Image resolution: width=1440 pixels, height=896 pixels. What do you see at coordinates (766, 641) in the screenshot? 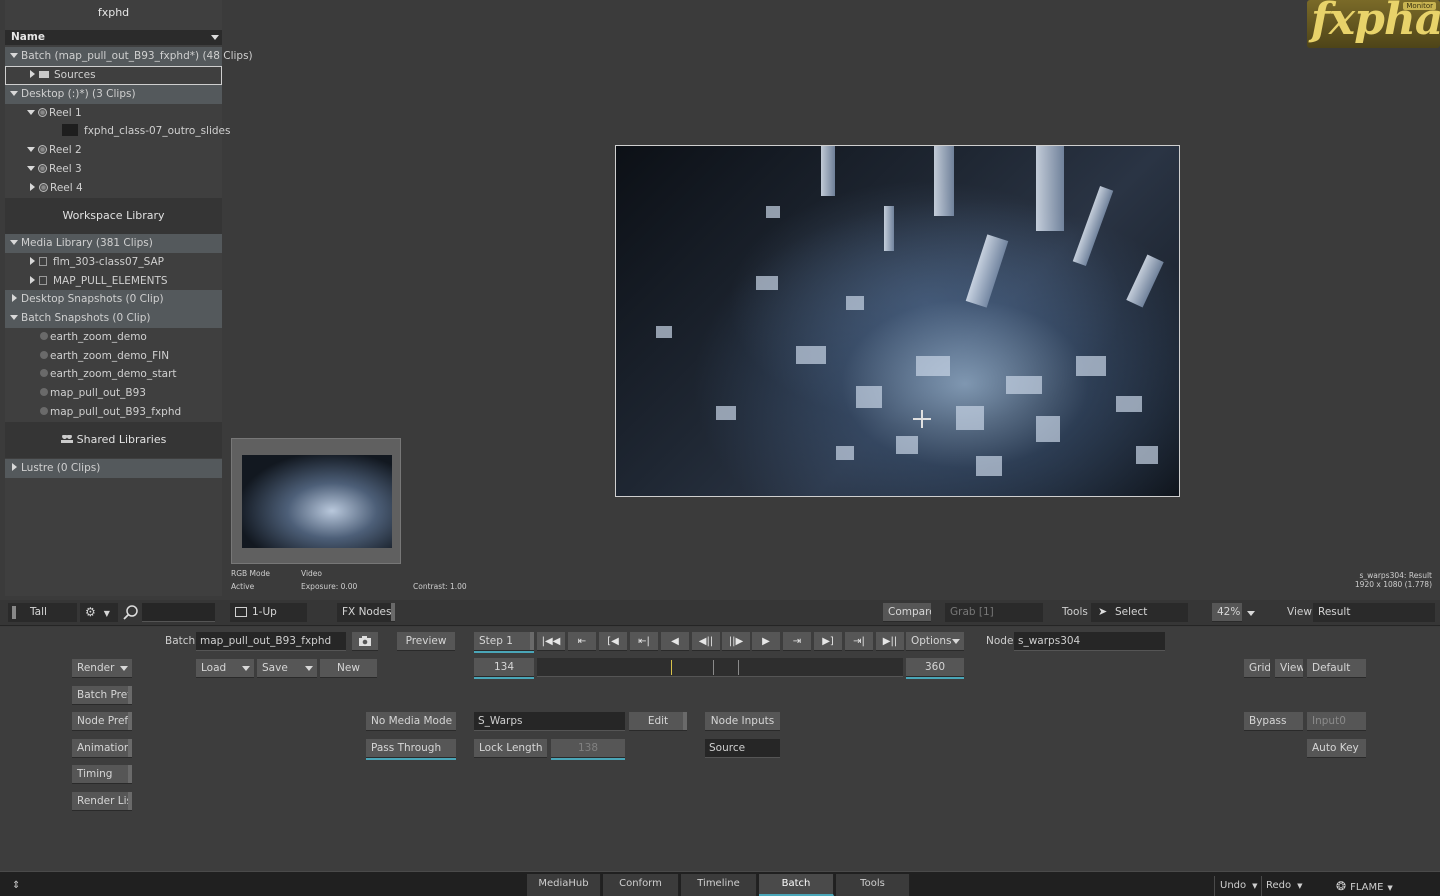
I see `play-icon: ▶` at bounding box center [766, 641].